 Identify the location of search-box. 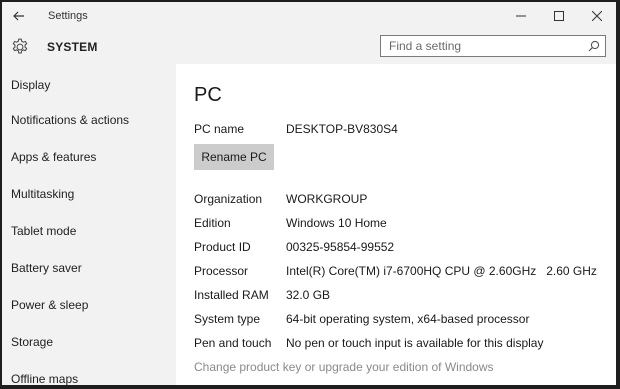
(493, 46).